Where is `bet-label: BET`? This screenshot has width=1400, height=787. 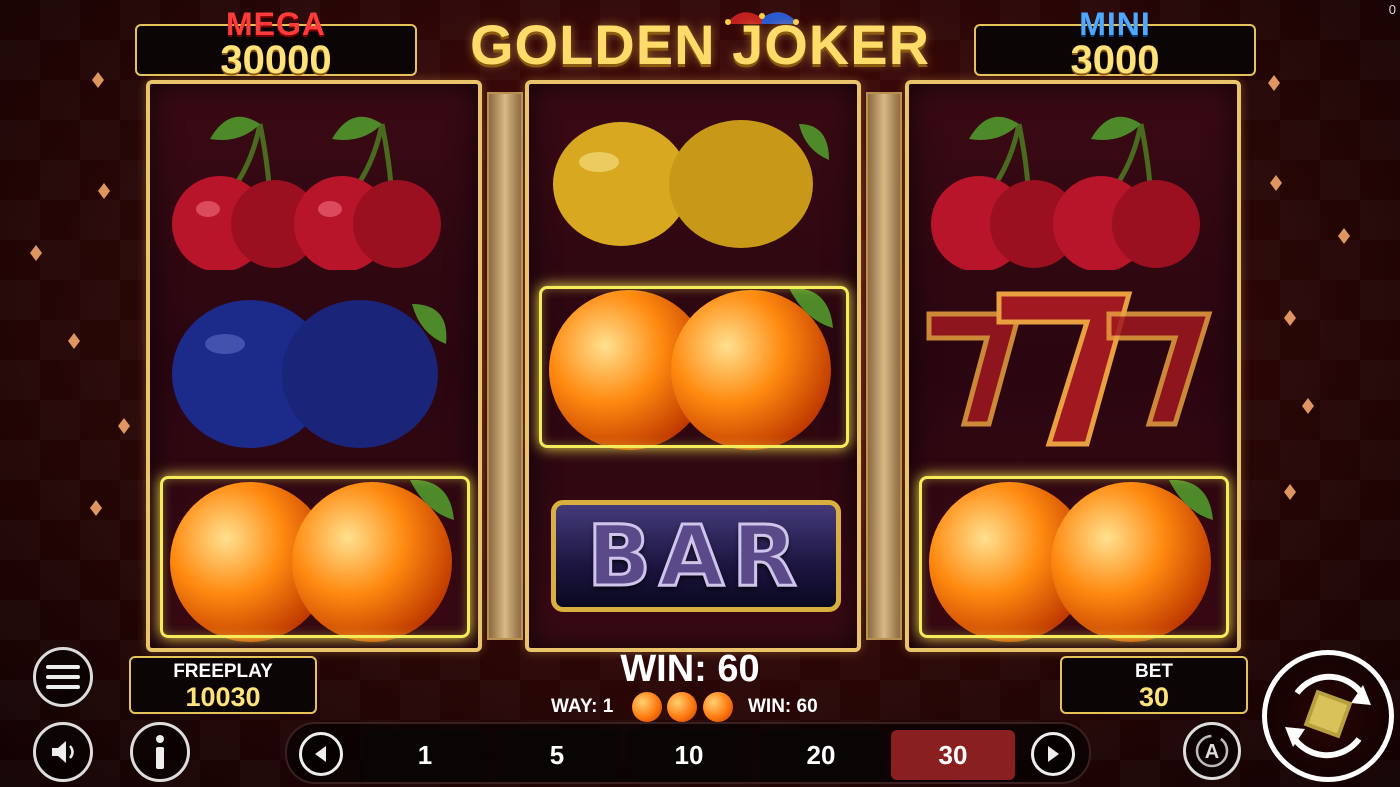 bet-label: BET is located at coordinates (1154, 671).